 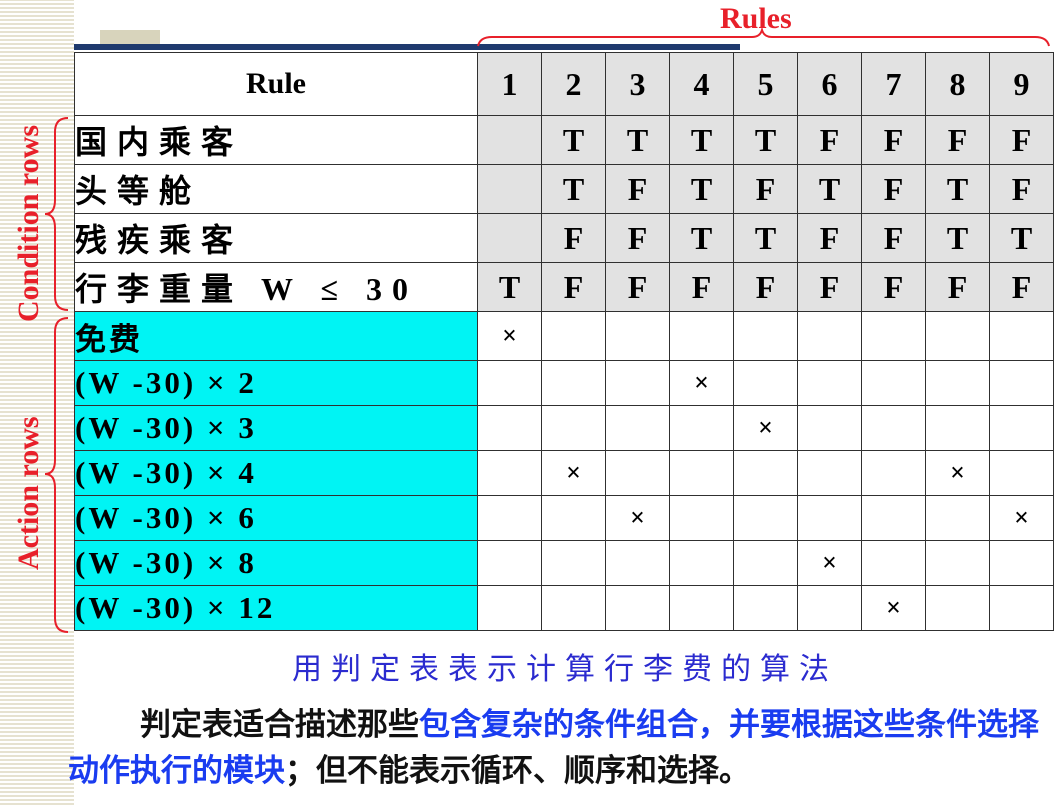 I want to click on rule-number: 9, so click(x=1021, y=84).